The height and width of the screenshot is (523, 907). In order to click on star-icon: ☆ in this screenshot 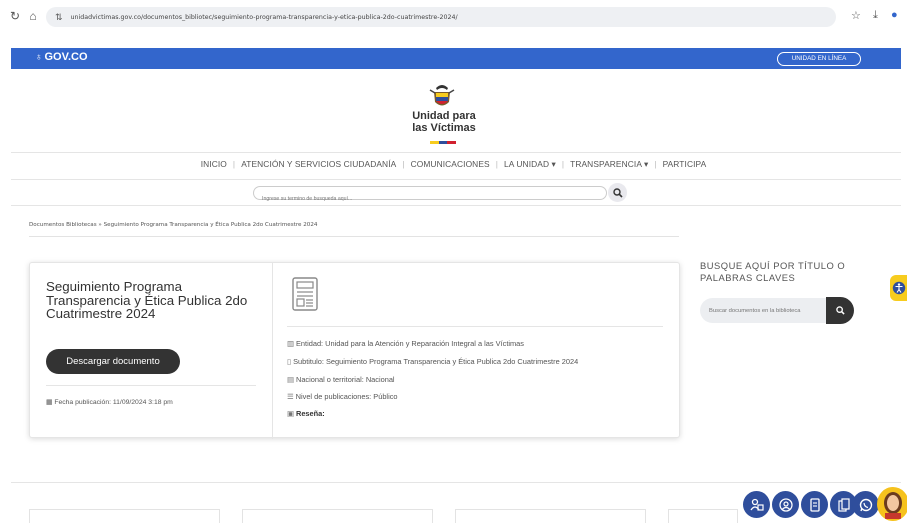, I will do `click(856, 15)`.